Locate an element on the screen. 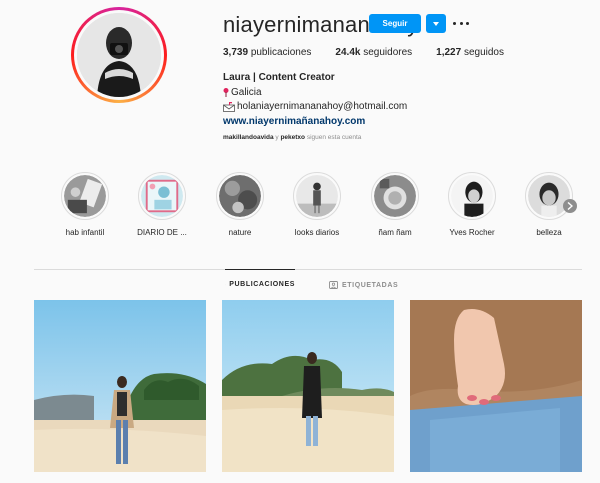 The width and height of the screenshot is (600, 483). following-stat: 1,227 seguidos is located at coordinates (470, 52).